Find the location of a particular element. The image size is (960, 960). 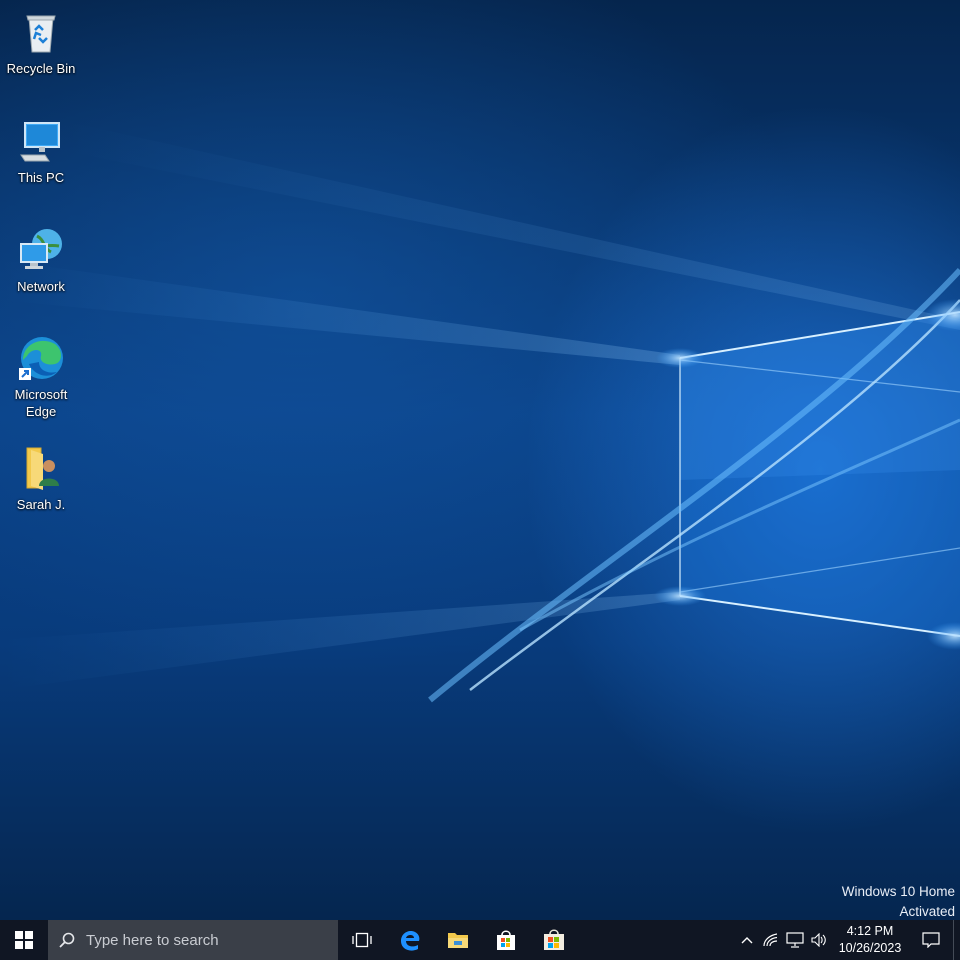

wifi-button is located at coordinates (771, 940).